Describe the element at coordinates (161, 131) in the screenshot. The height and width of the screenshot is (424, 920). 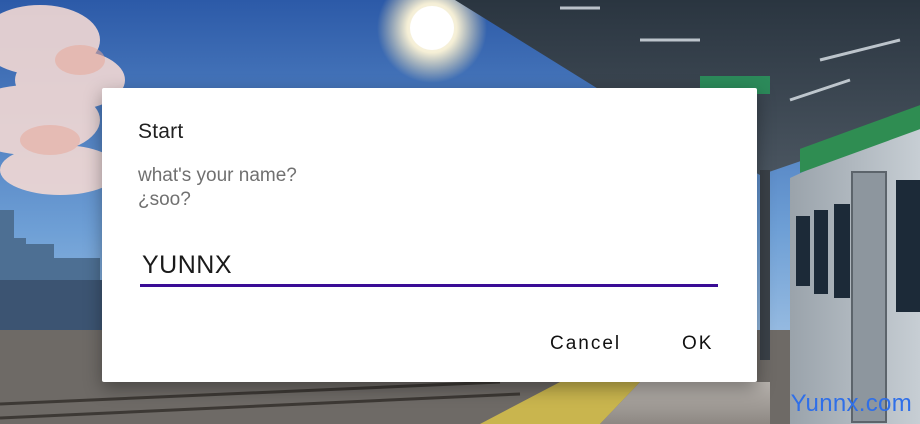
I see `dialog-title: Start` at that location.